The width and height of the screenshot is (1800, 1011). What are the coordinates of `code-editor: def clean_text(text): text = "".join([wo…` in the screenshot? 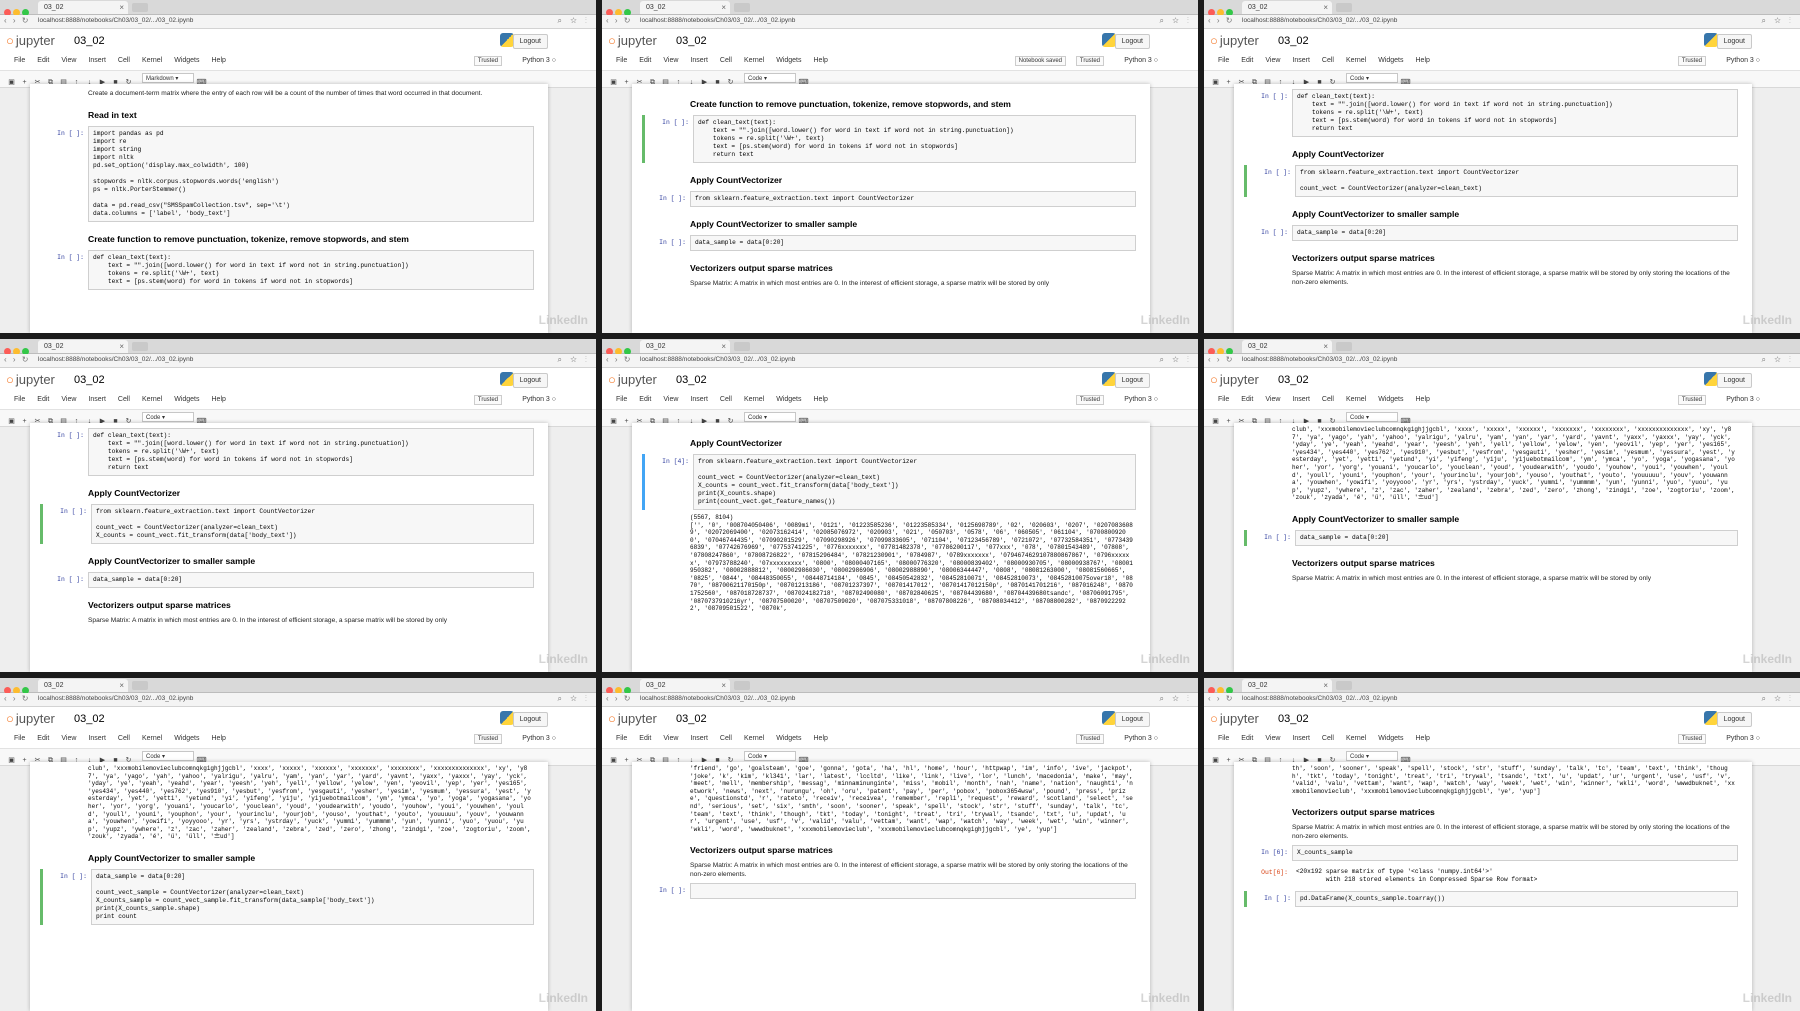 It's located at (311, 270).